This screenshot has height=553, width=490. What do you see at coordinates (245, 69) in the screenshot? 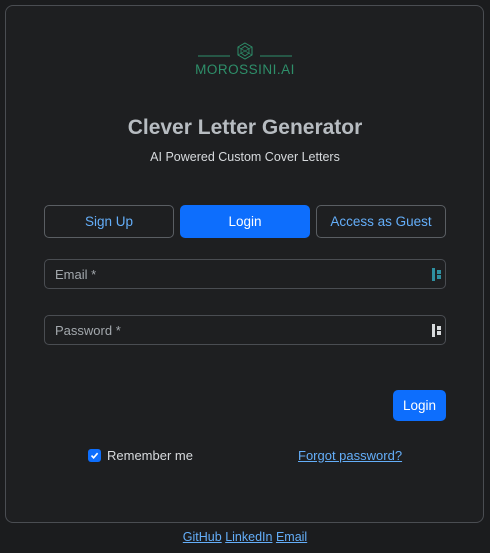
I see `logo-text: MOROSSINI.AI` at bounding box center [245, 69].